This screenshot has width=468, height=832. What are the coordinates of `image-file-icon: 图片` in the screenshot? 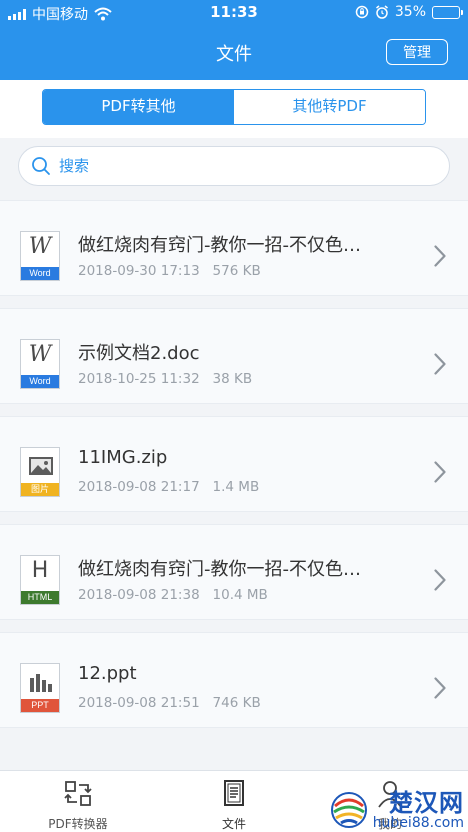 It's located at (40, 472).